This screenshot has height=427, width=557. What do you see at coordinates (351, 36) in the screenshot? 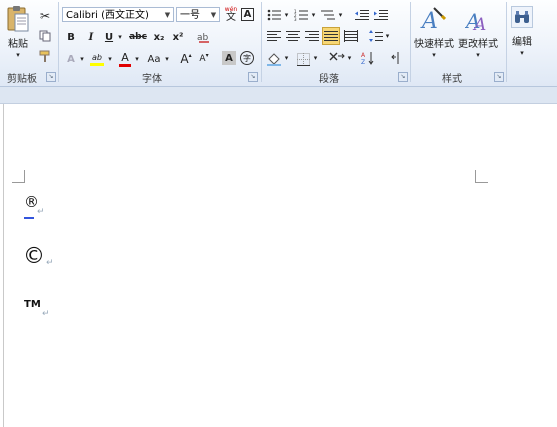
I see `distributed-align-icon` at bounding box center [351, 36].